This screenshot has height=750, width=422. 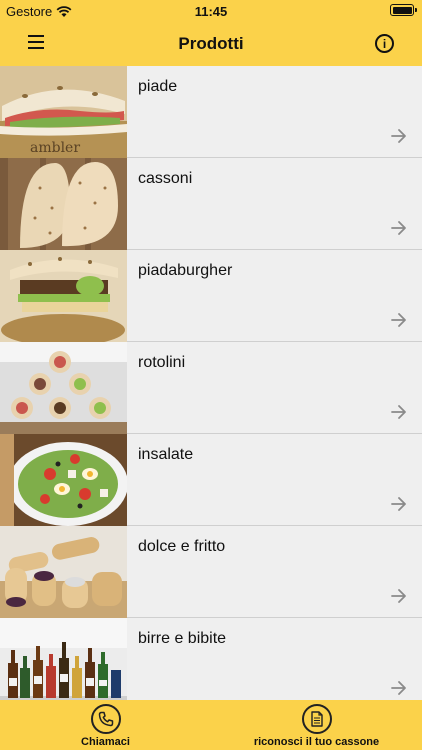 I want to click on list-item-label: insalate, so click(x=166, y=454).